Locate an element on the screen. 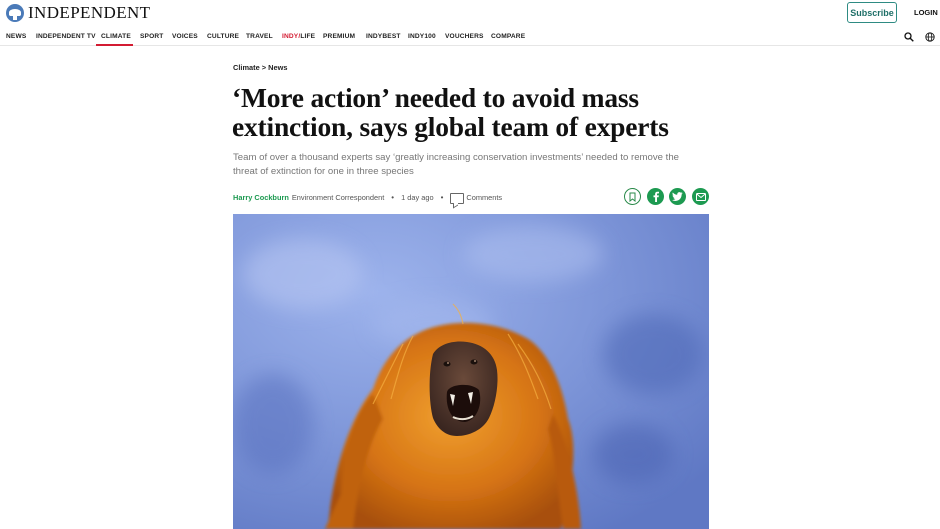 This screenshot has width=940, height=529. facebook-share-button is located at coordinates (655, 196).